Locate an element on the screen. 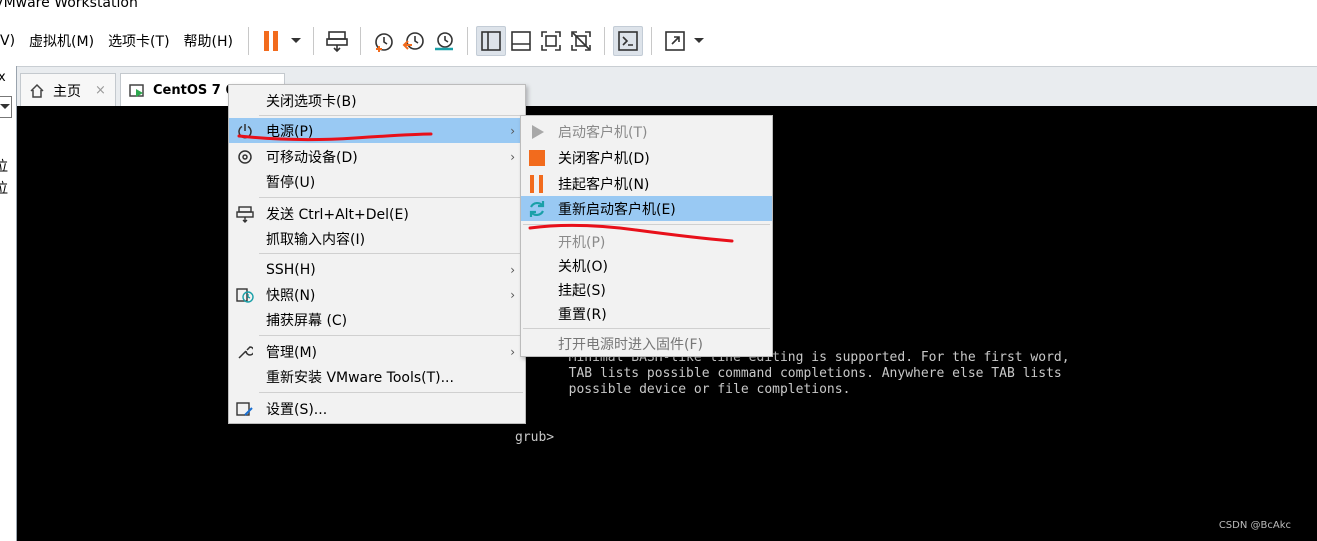  send-ctrl-alt-del-icon is located at coordinates (337, 41).